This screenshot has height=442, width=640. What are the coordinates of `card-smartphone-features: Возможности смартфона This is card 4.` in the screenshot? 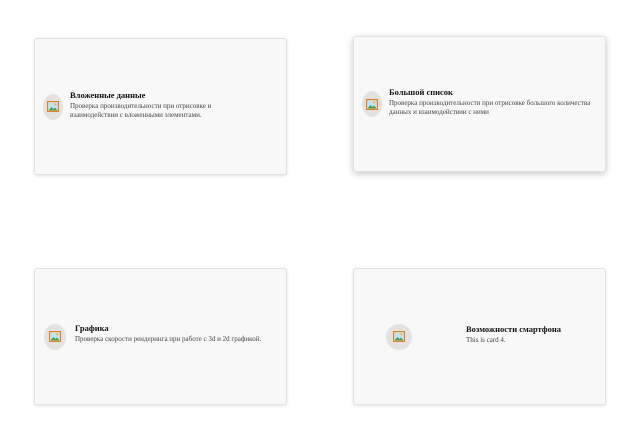 It's located at (479, 336).